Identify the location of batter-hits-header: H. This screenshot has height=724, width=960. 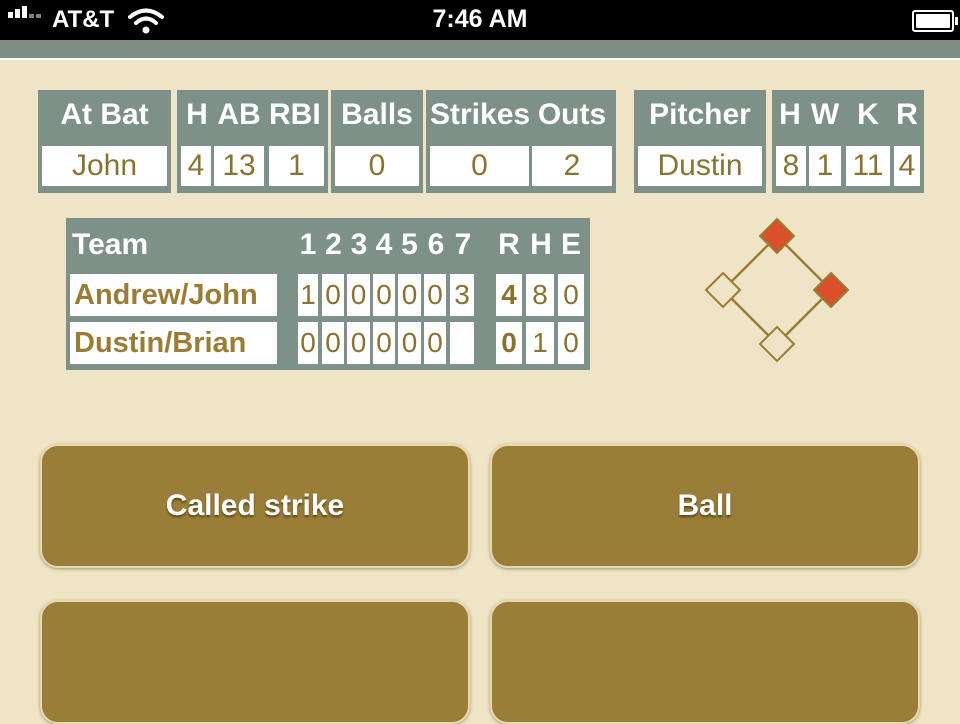
(197, 114).